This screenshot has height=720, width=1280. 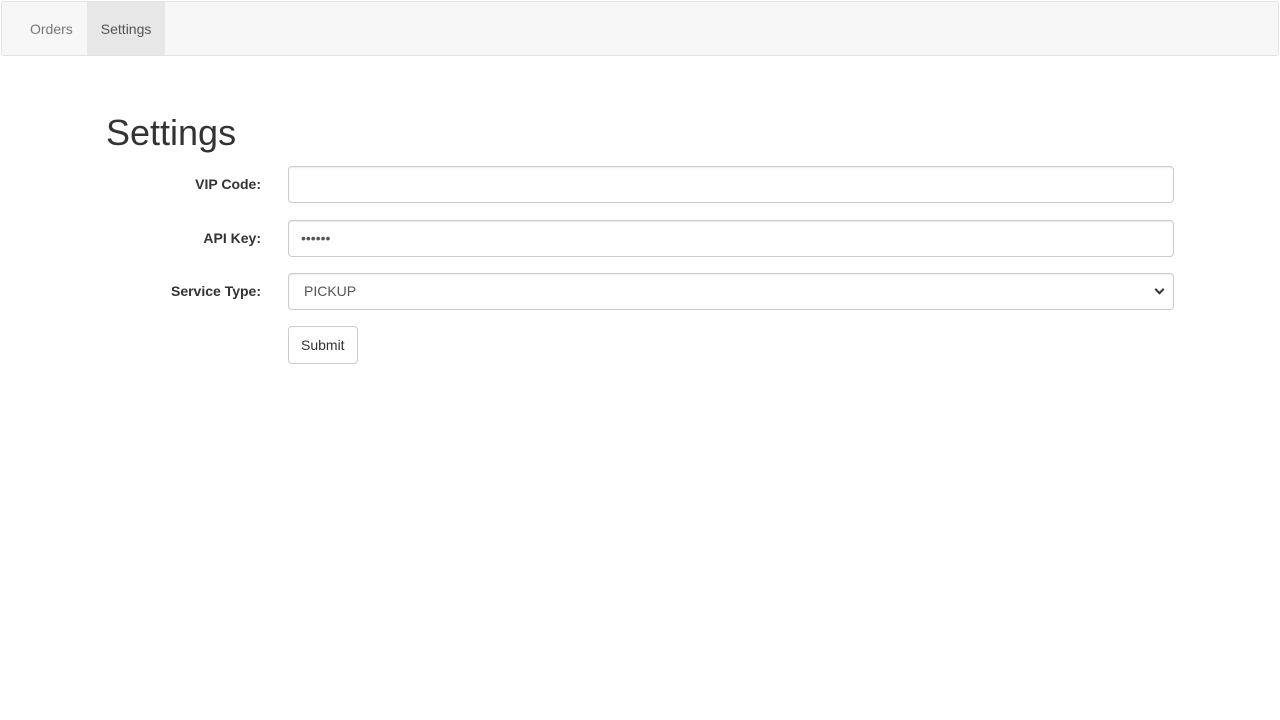 I want to click on chevron-down-icon, so click(x=1159, y=289).